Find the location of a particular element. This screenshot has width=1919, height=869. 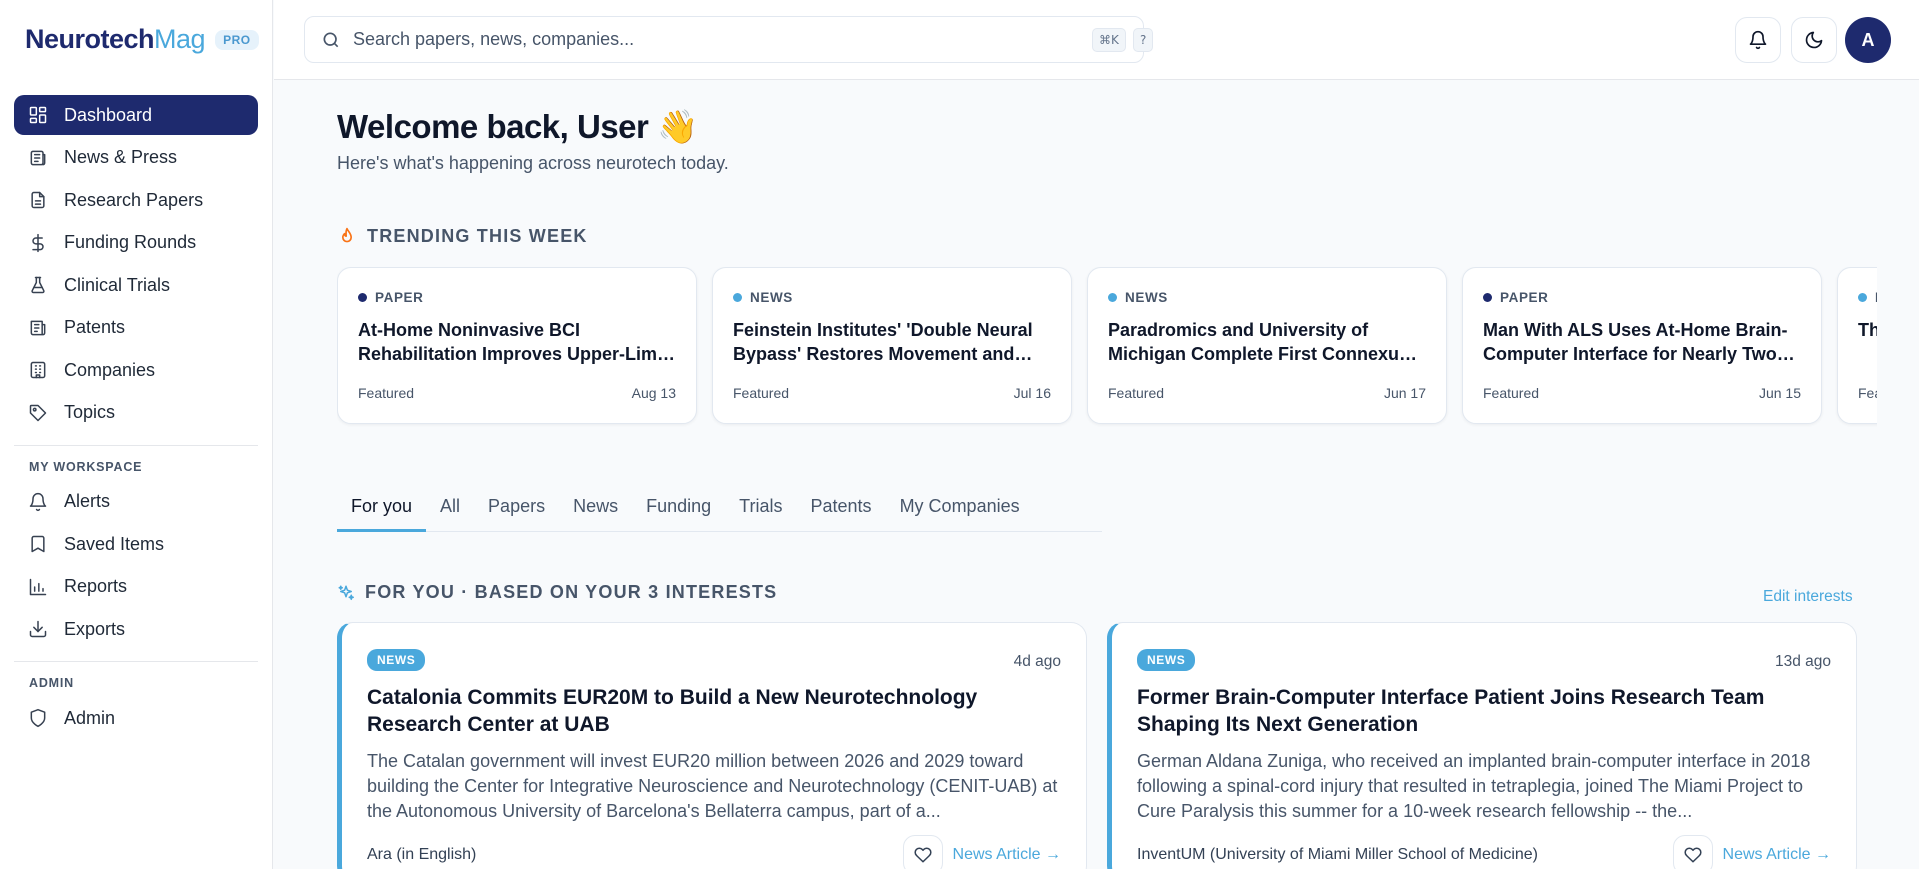

sidebar-item-label: Companies is located at coordinates (110, 369).